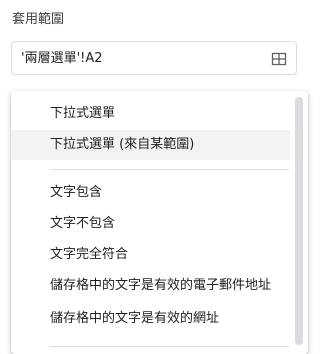  Describe the element at coordinates (62, 58) in the screenshot. I see `range-input-value: '兩層選單'!A2` at that location.